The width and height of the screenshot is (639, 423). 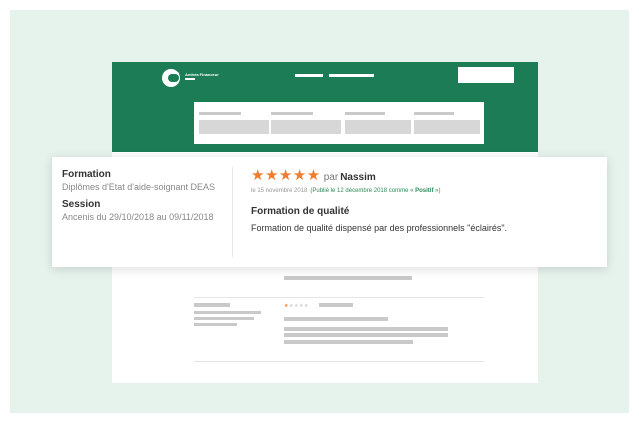 I want to click on header-button-placeholder, so click(x=486, y=75).